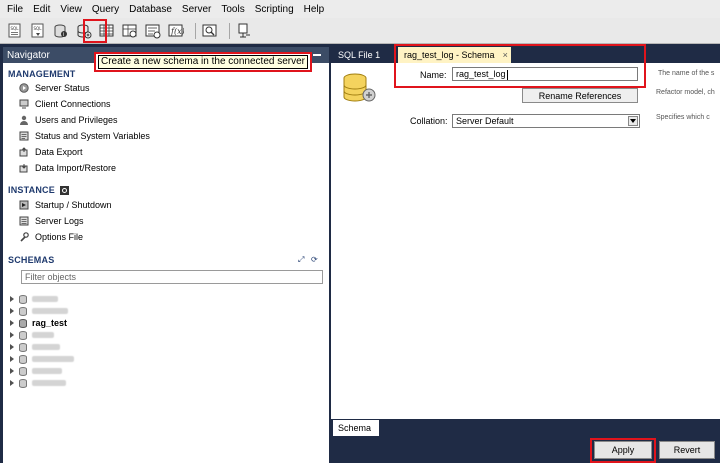 Image resolution: width=720 pixels, height=463 pixels. Describe the element at coordinates (507, 74) in the screenshot. I see `text-caret` at that location.